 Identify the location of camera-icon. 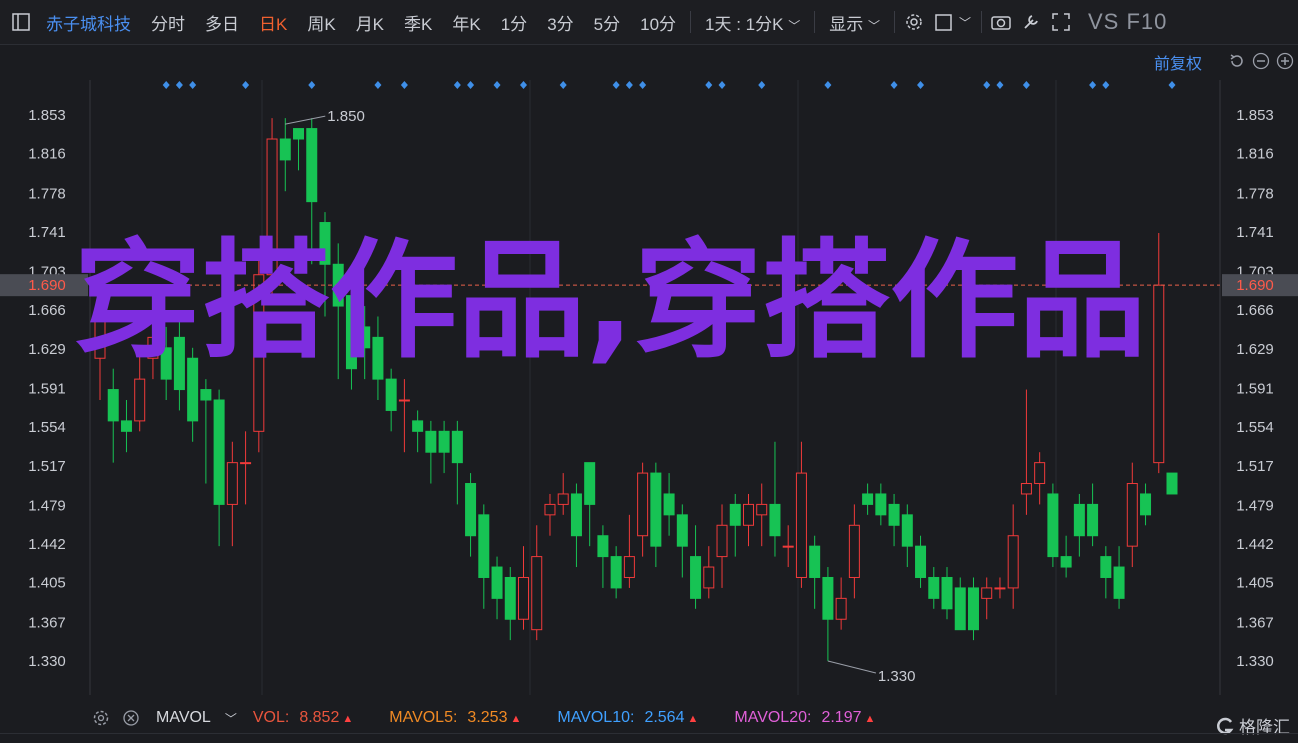
(1001, 22).